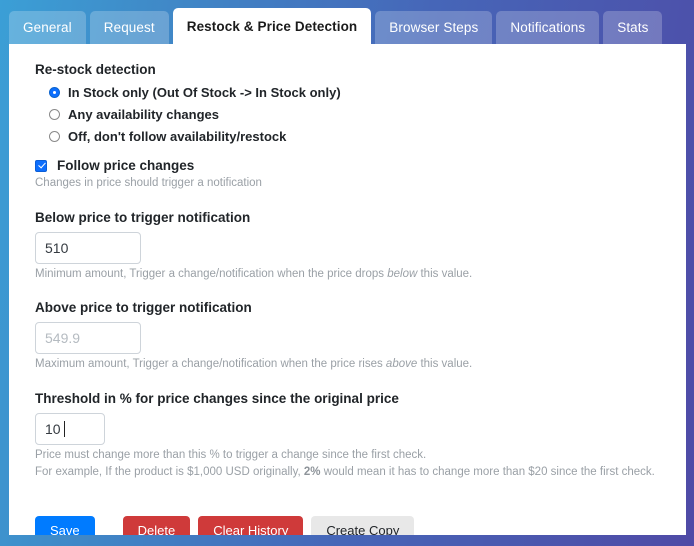 The width and height of the screenshot is (694, 546). What do you see at coordinates (41, 165) in the screenshot?
I see `follow-price-changes-checkbox-icon` at bounding box center [41, 165].